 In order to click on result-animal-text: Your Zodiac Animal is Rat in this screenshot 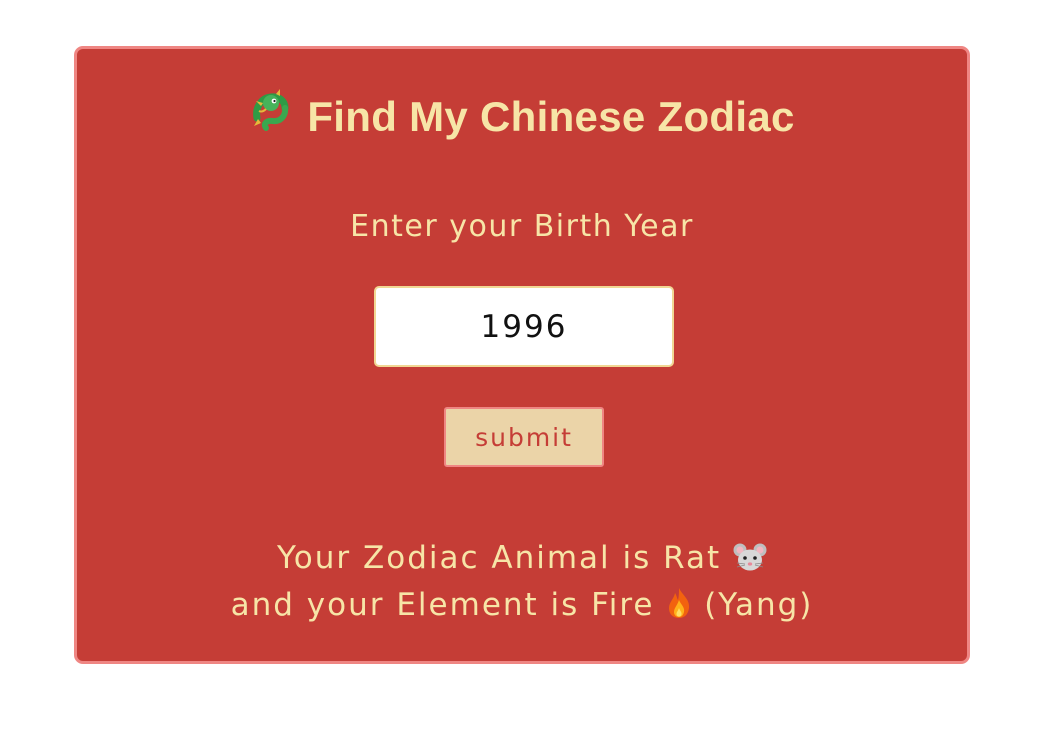, I will do `click(499, 558)`.